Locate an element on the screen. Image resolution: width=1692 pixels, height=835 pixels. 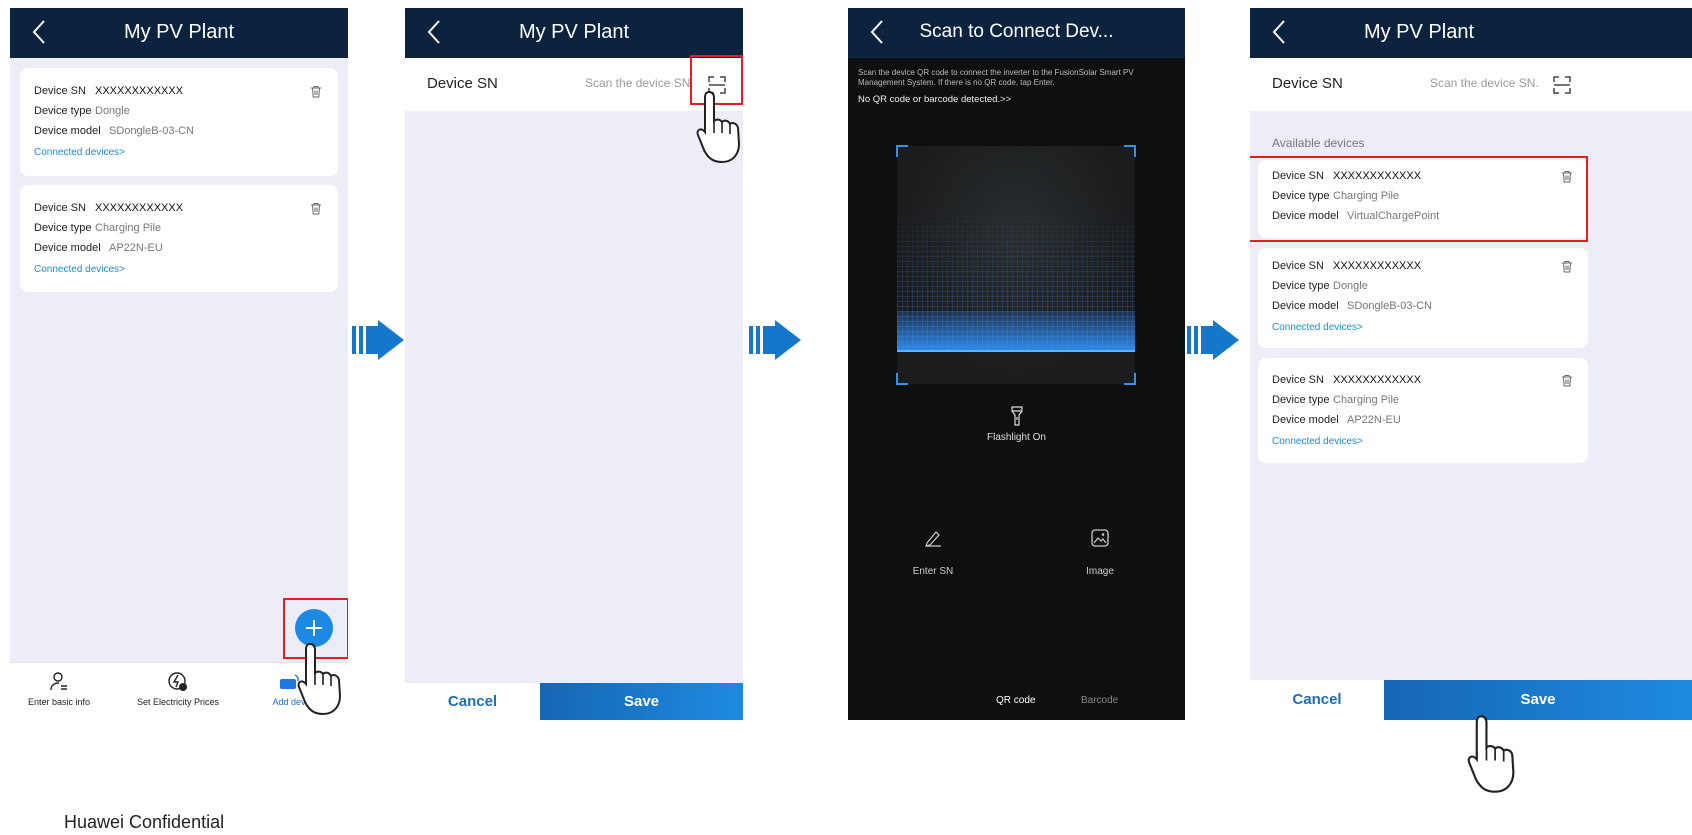
device-type-row: Device type Charging Pile is located at coordinates (97, 228).